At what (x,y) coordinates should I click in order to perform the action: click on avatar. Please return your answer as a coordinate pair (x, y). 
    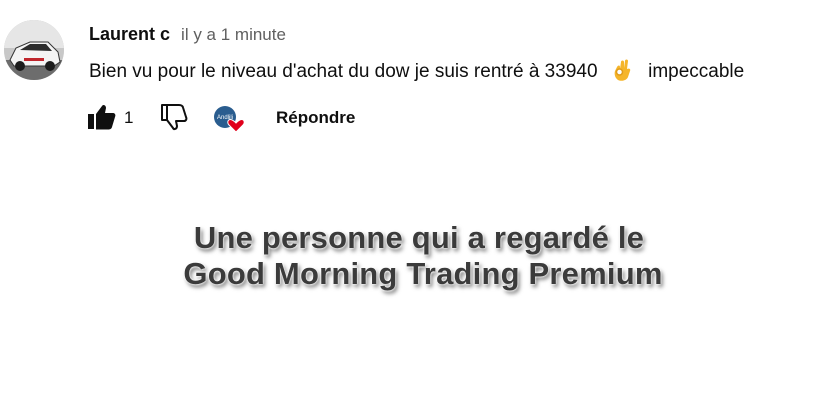
    Looking at the image, I should click on (34, 50).